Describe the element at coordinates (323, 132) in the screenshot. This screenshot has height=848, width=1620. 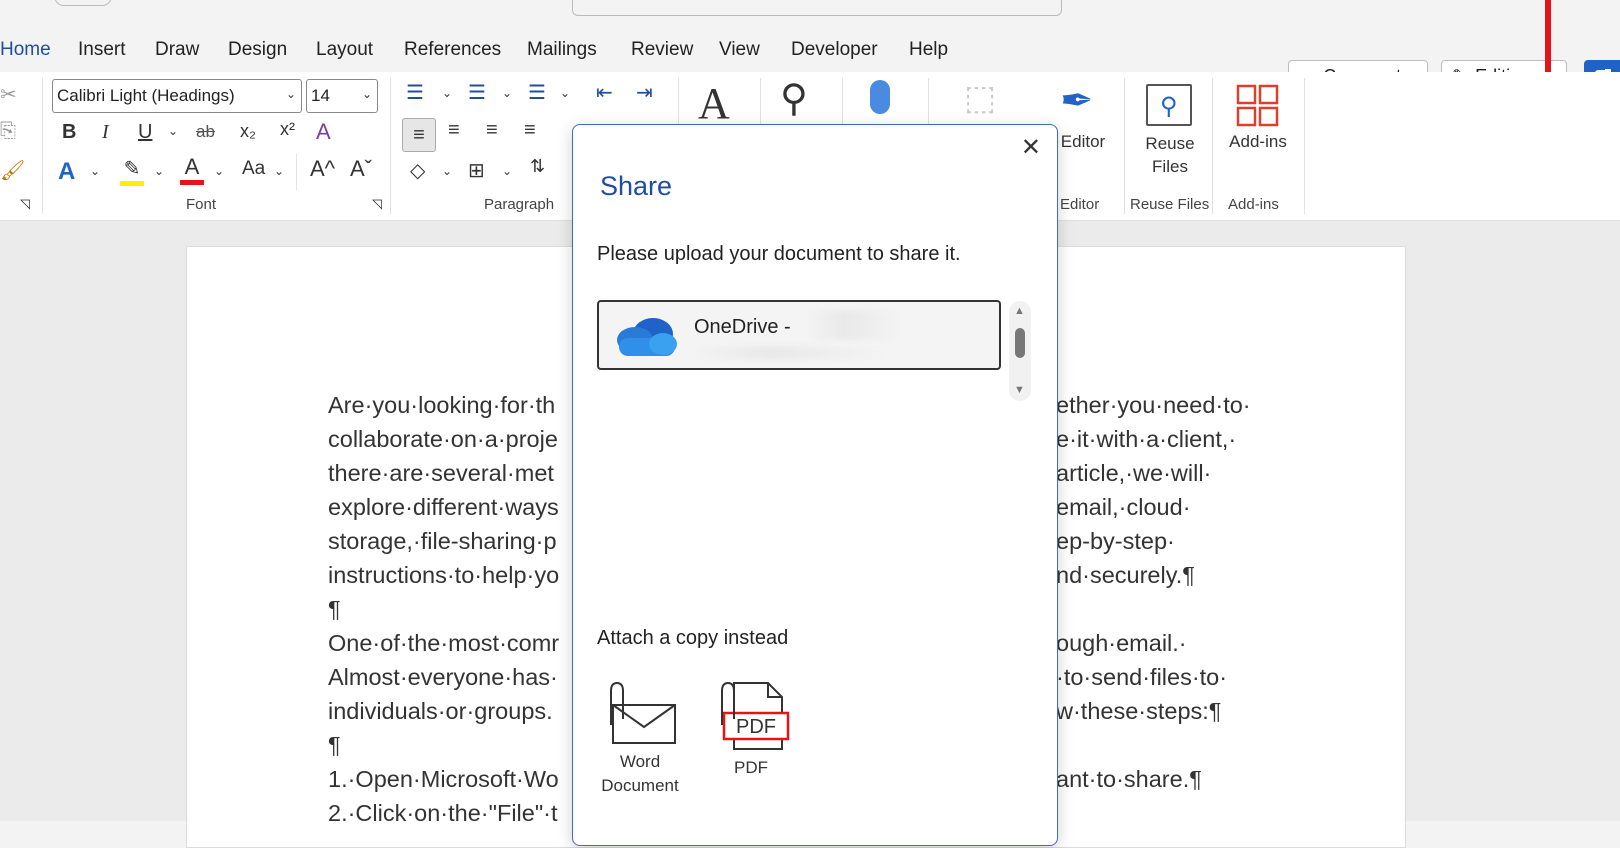
I see `clear-formatting-icon: A` at that location.